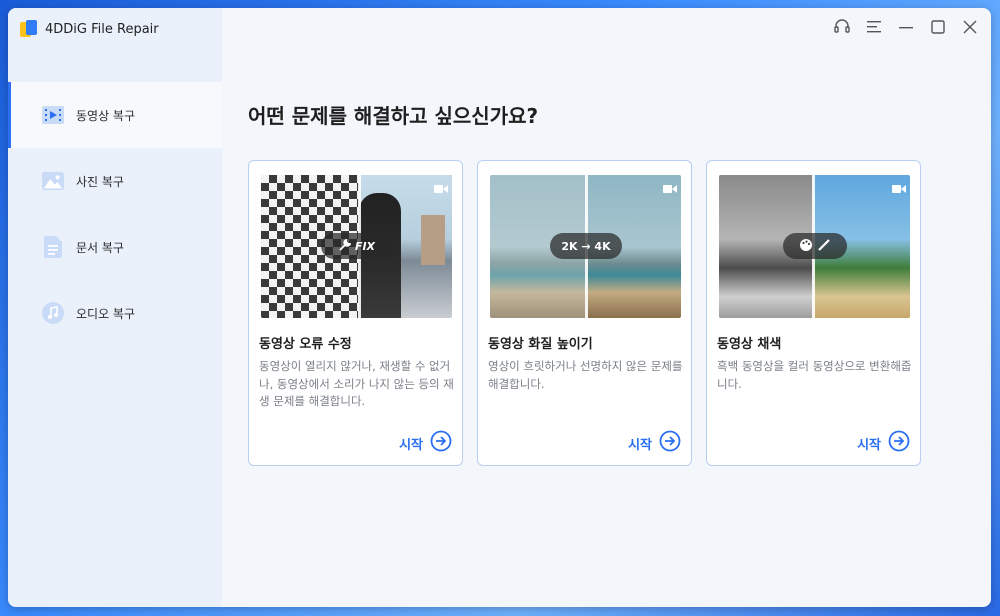 This screenshot has height=616, width=1000. I want to click on sidebar-item-video-repair: 동영상 복구, so click(115, 115).